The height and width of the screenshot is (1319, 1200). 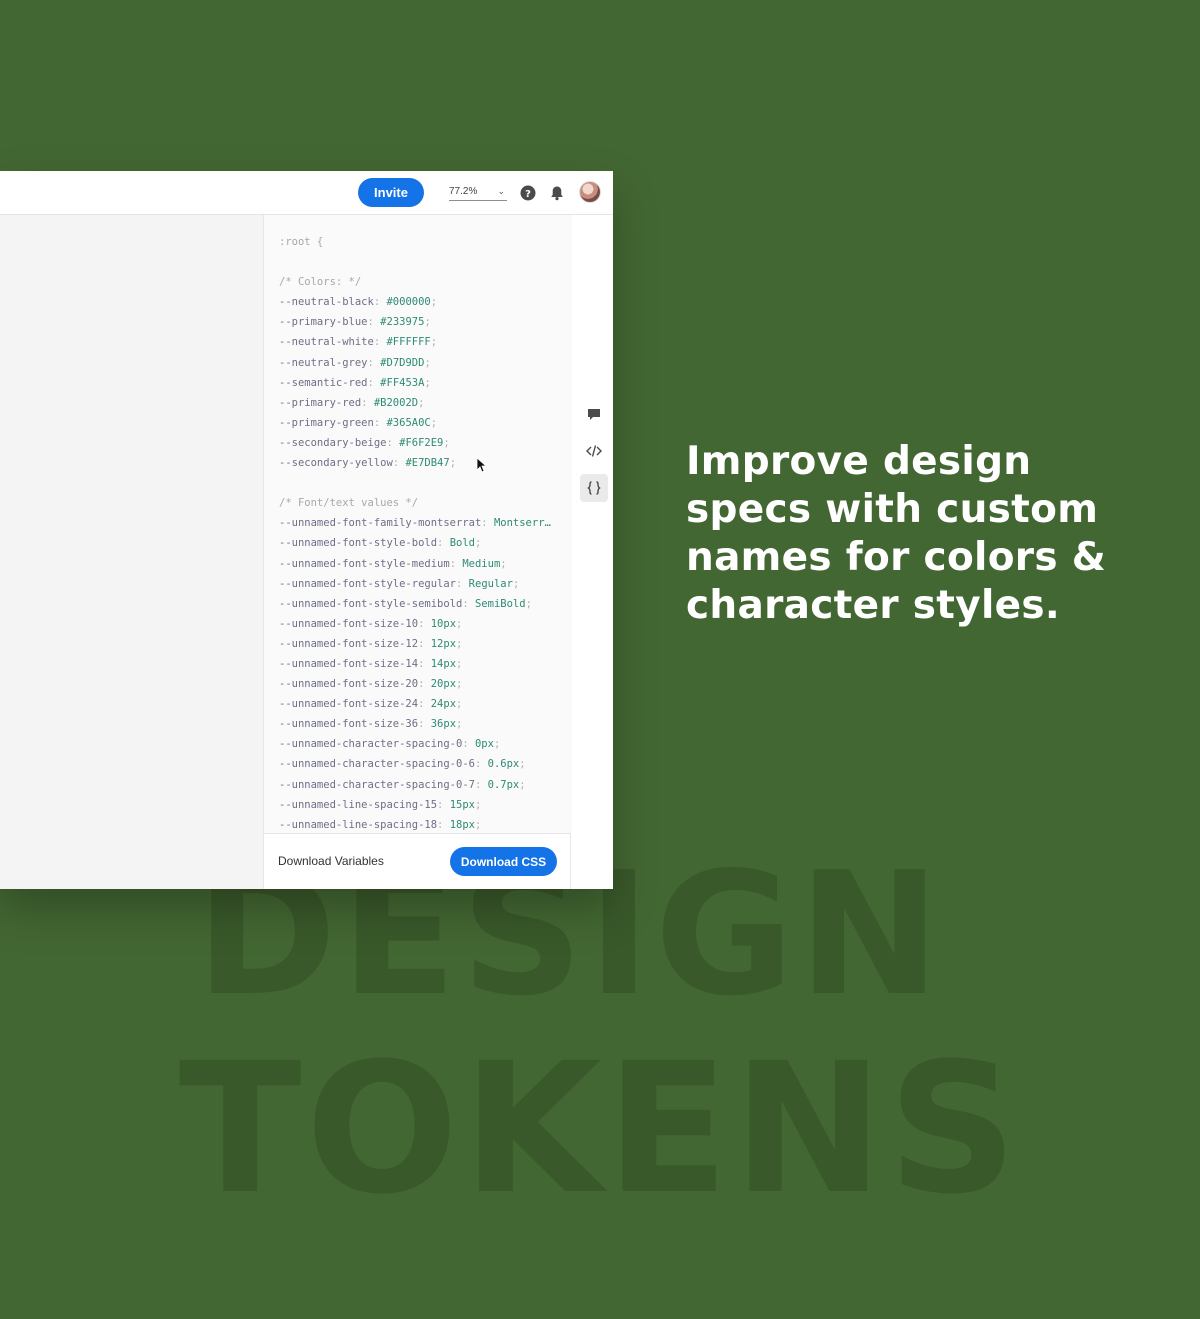 What do you see at coordinates (594, 451) in the screenshot?
I see `code-icon` at bounding box center [594, 451].